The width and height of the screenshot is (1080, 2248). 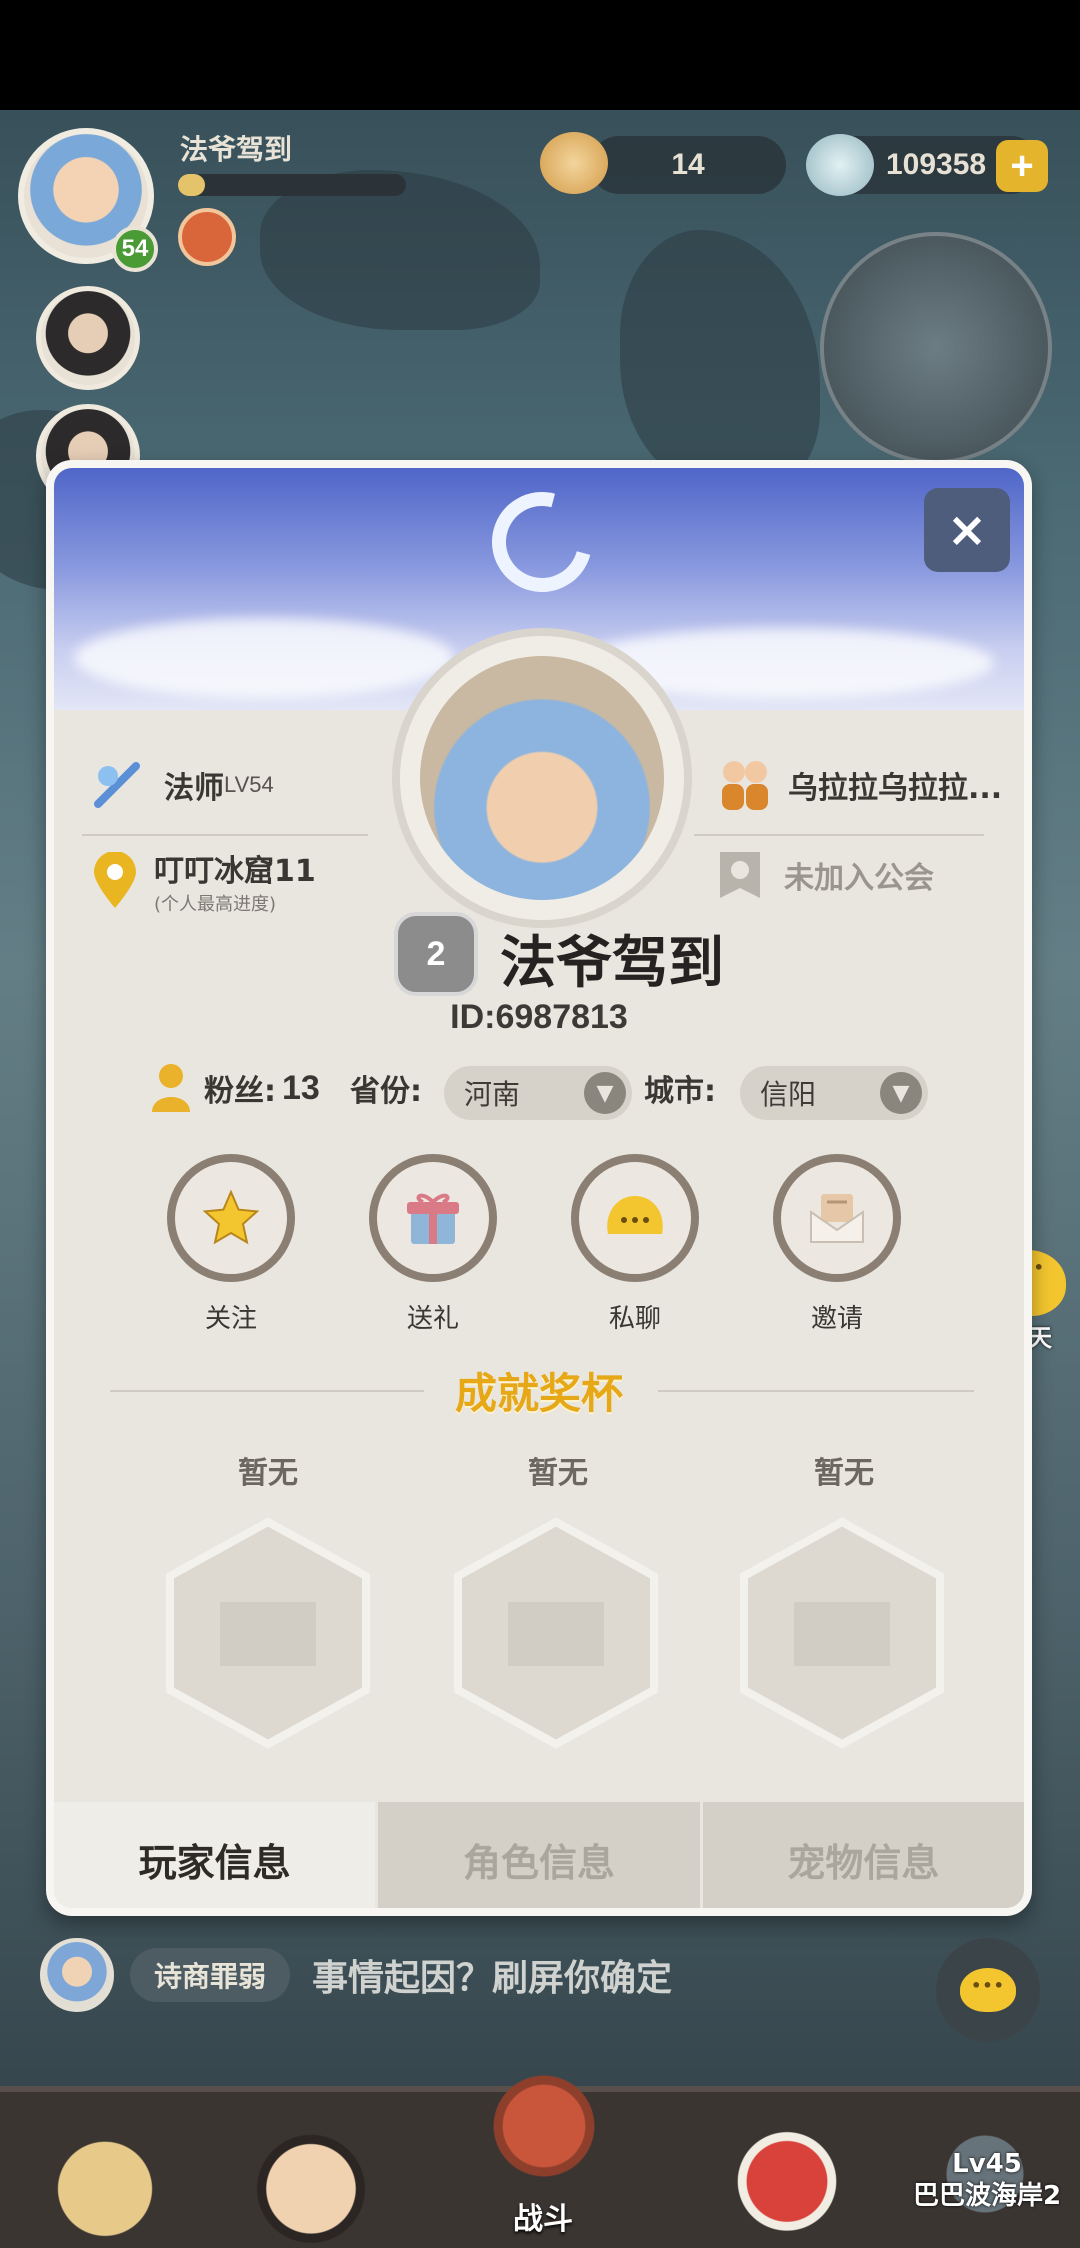 I want to click on hud-player-name: 法爷驾到, so click(x=236, y=149).